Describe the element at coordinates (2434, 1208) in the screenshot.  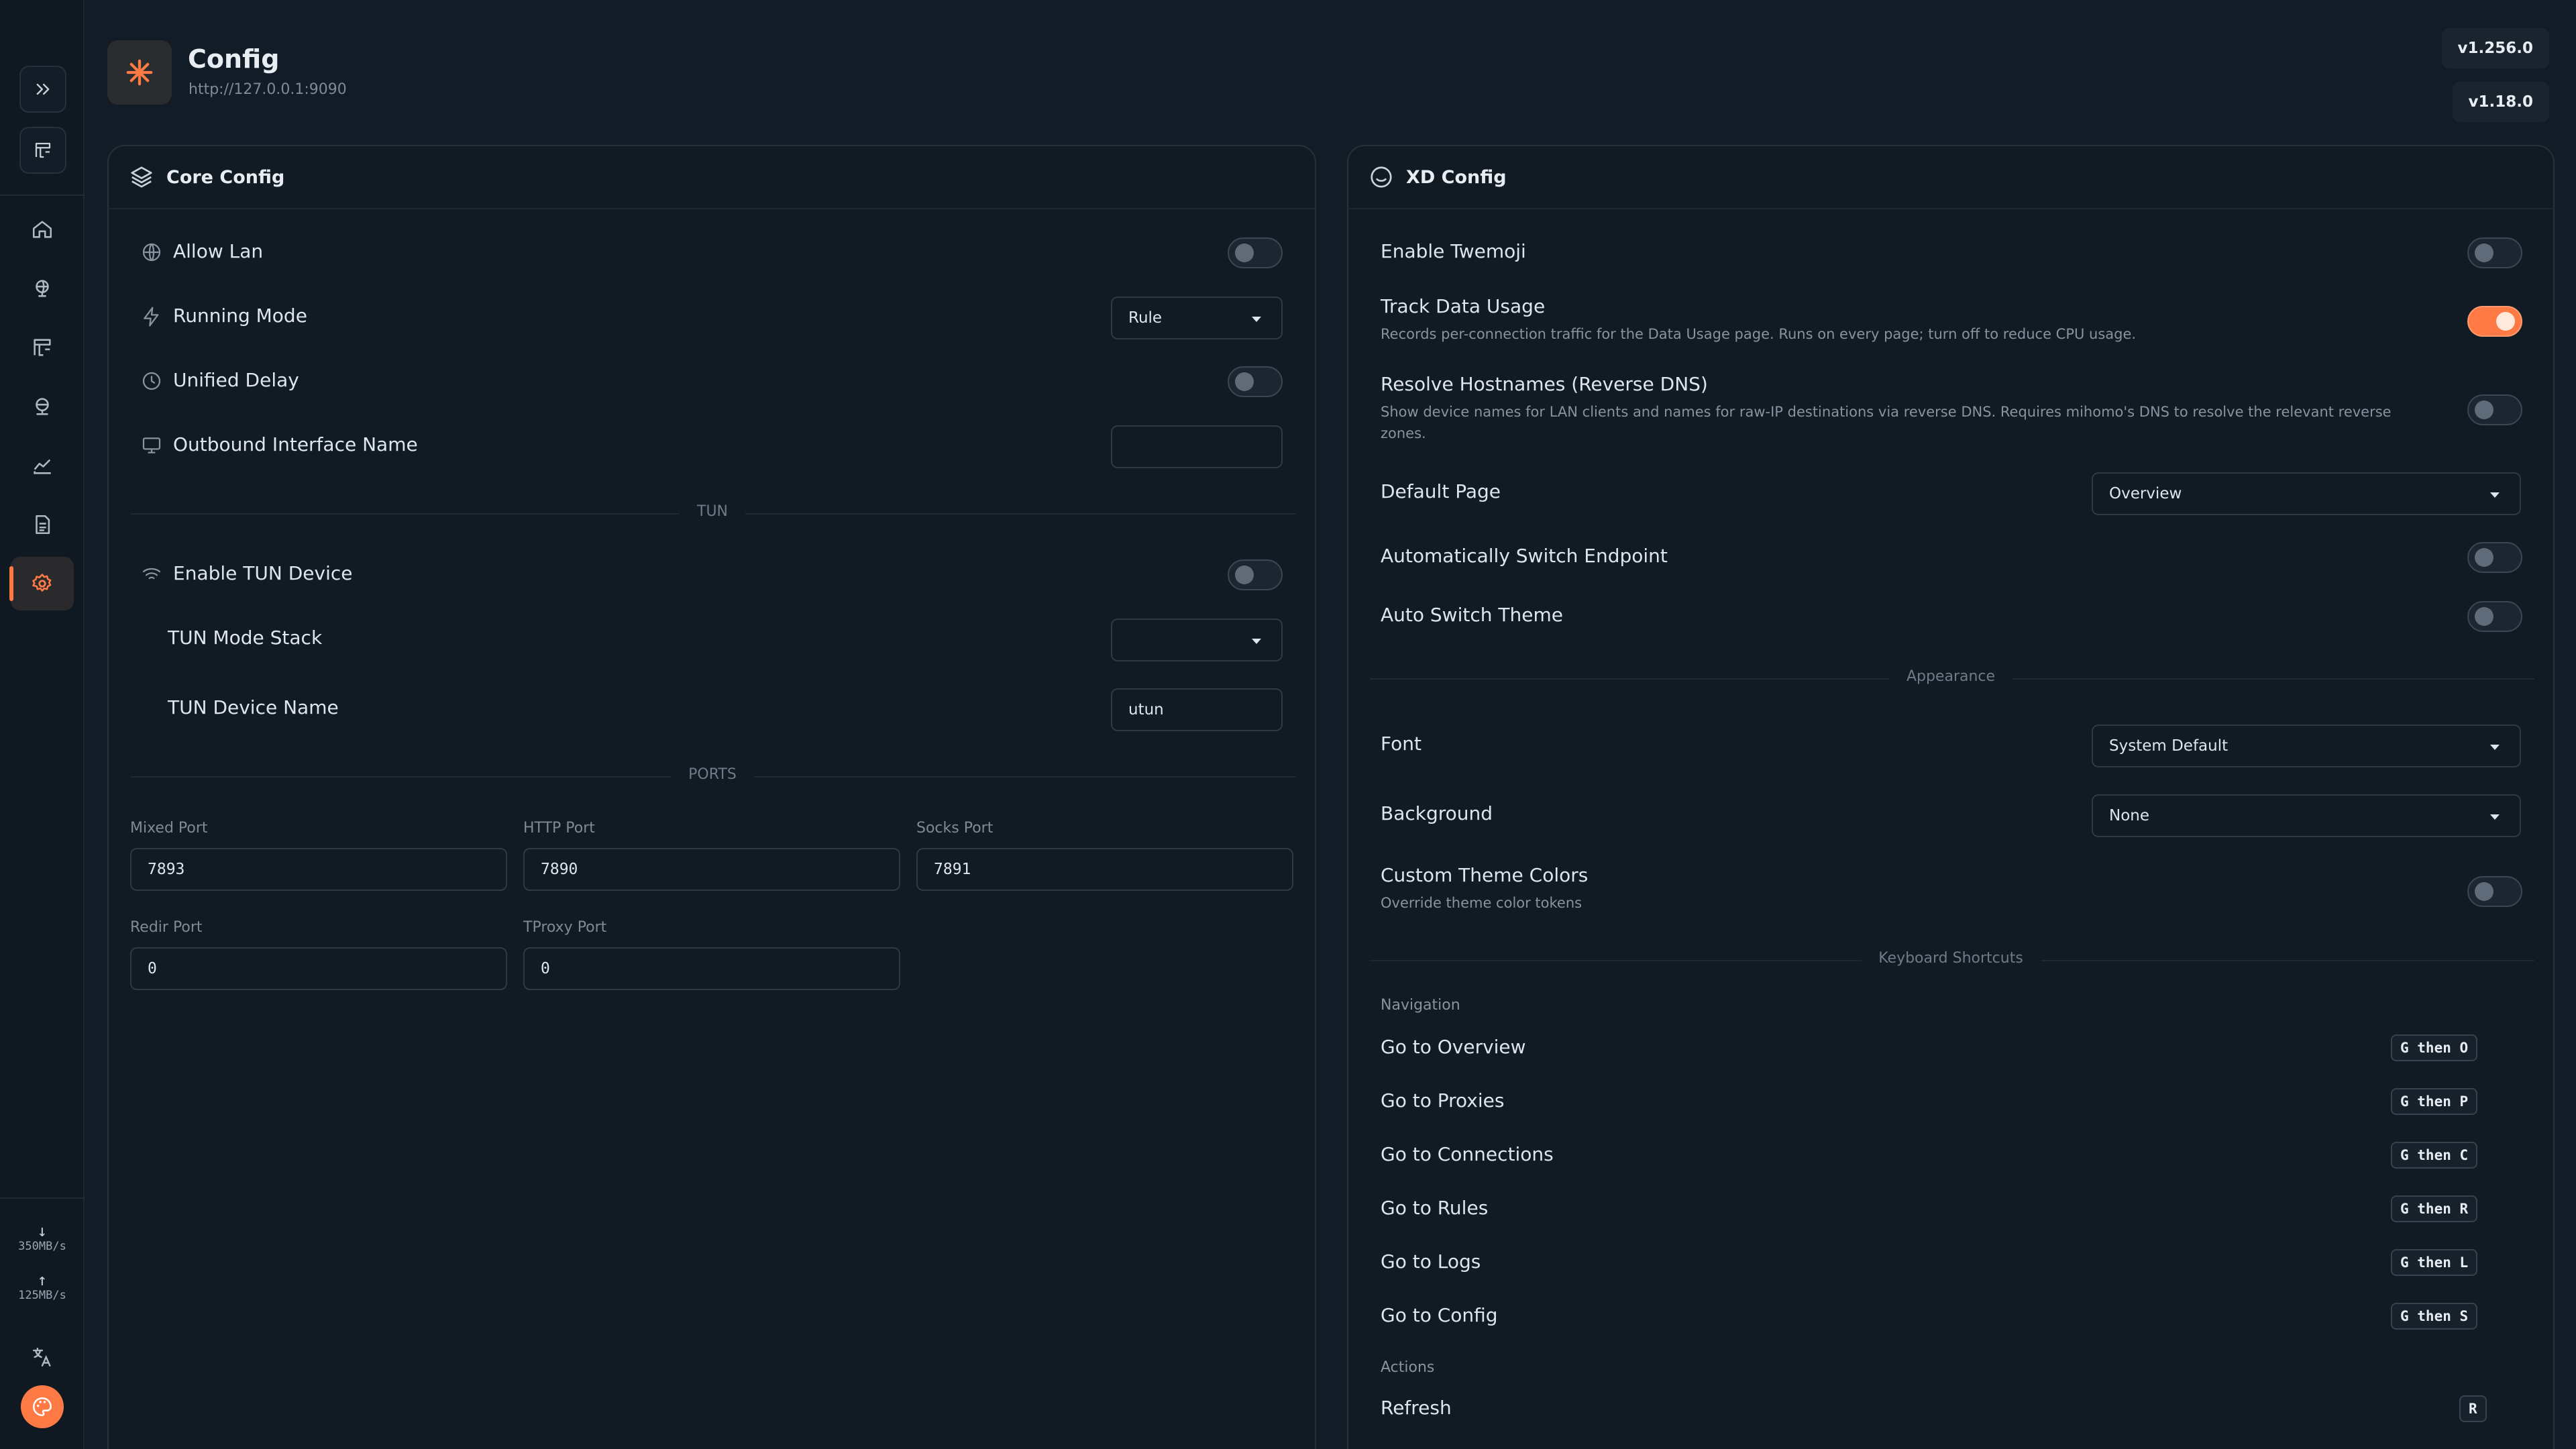
I see `shortcut-rules-keys: G then R` at that location.